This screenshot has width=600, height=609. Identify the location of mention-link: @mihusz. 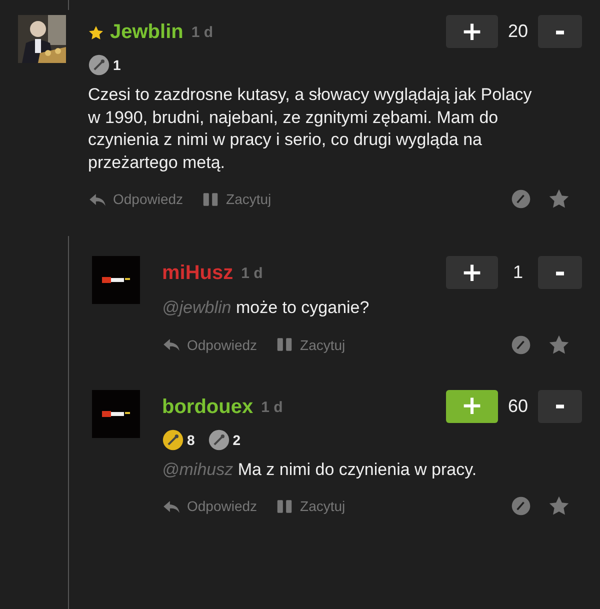
(198, 469).